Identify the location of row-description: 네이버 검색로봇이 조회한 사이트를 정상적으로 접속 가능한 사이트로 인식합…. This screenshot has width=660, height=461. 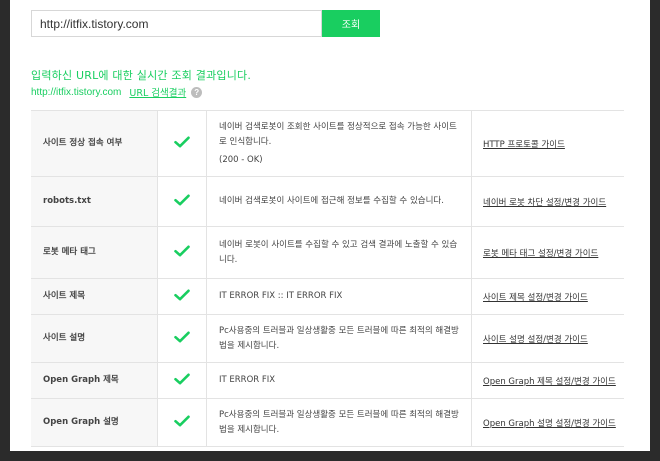
(339, 143).